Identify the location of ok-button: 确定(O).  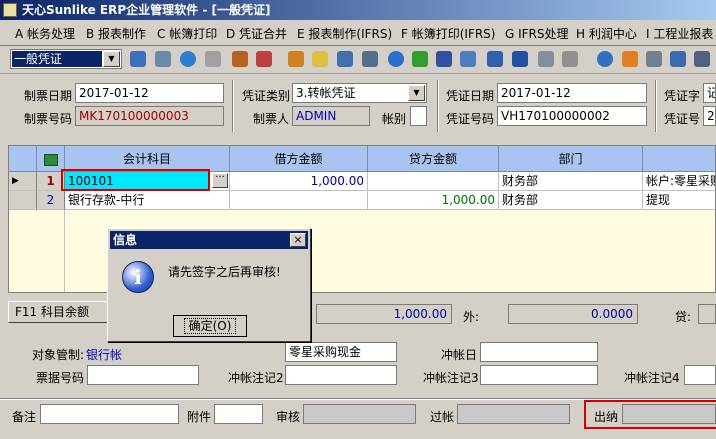
(210, 326).